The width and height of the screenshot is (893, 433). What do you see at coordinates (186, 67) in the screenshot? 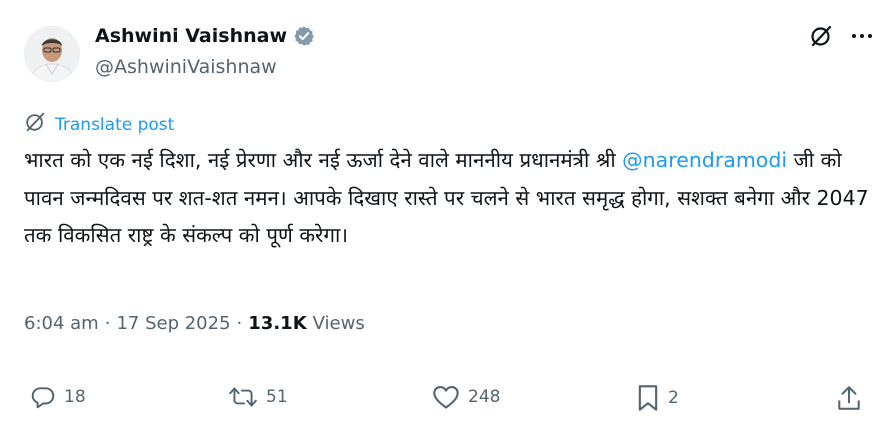
I see `author-handle: @AshwiniVaishnaw` at bounding box center [186, 67].